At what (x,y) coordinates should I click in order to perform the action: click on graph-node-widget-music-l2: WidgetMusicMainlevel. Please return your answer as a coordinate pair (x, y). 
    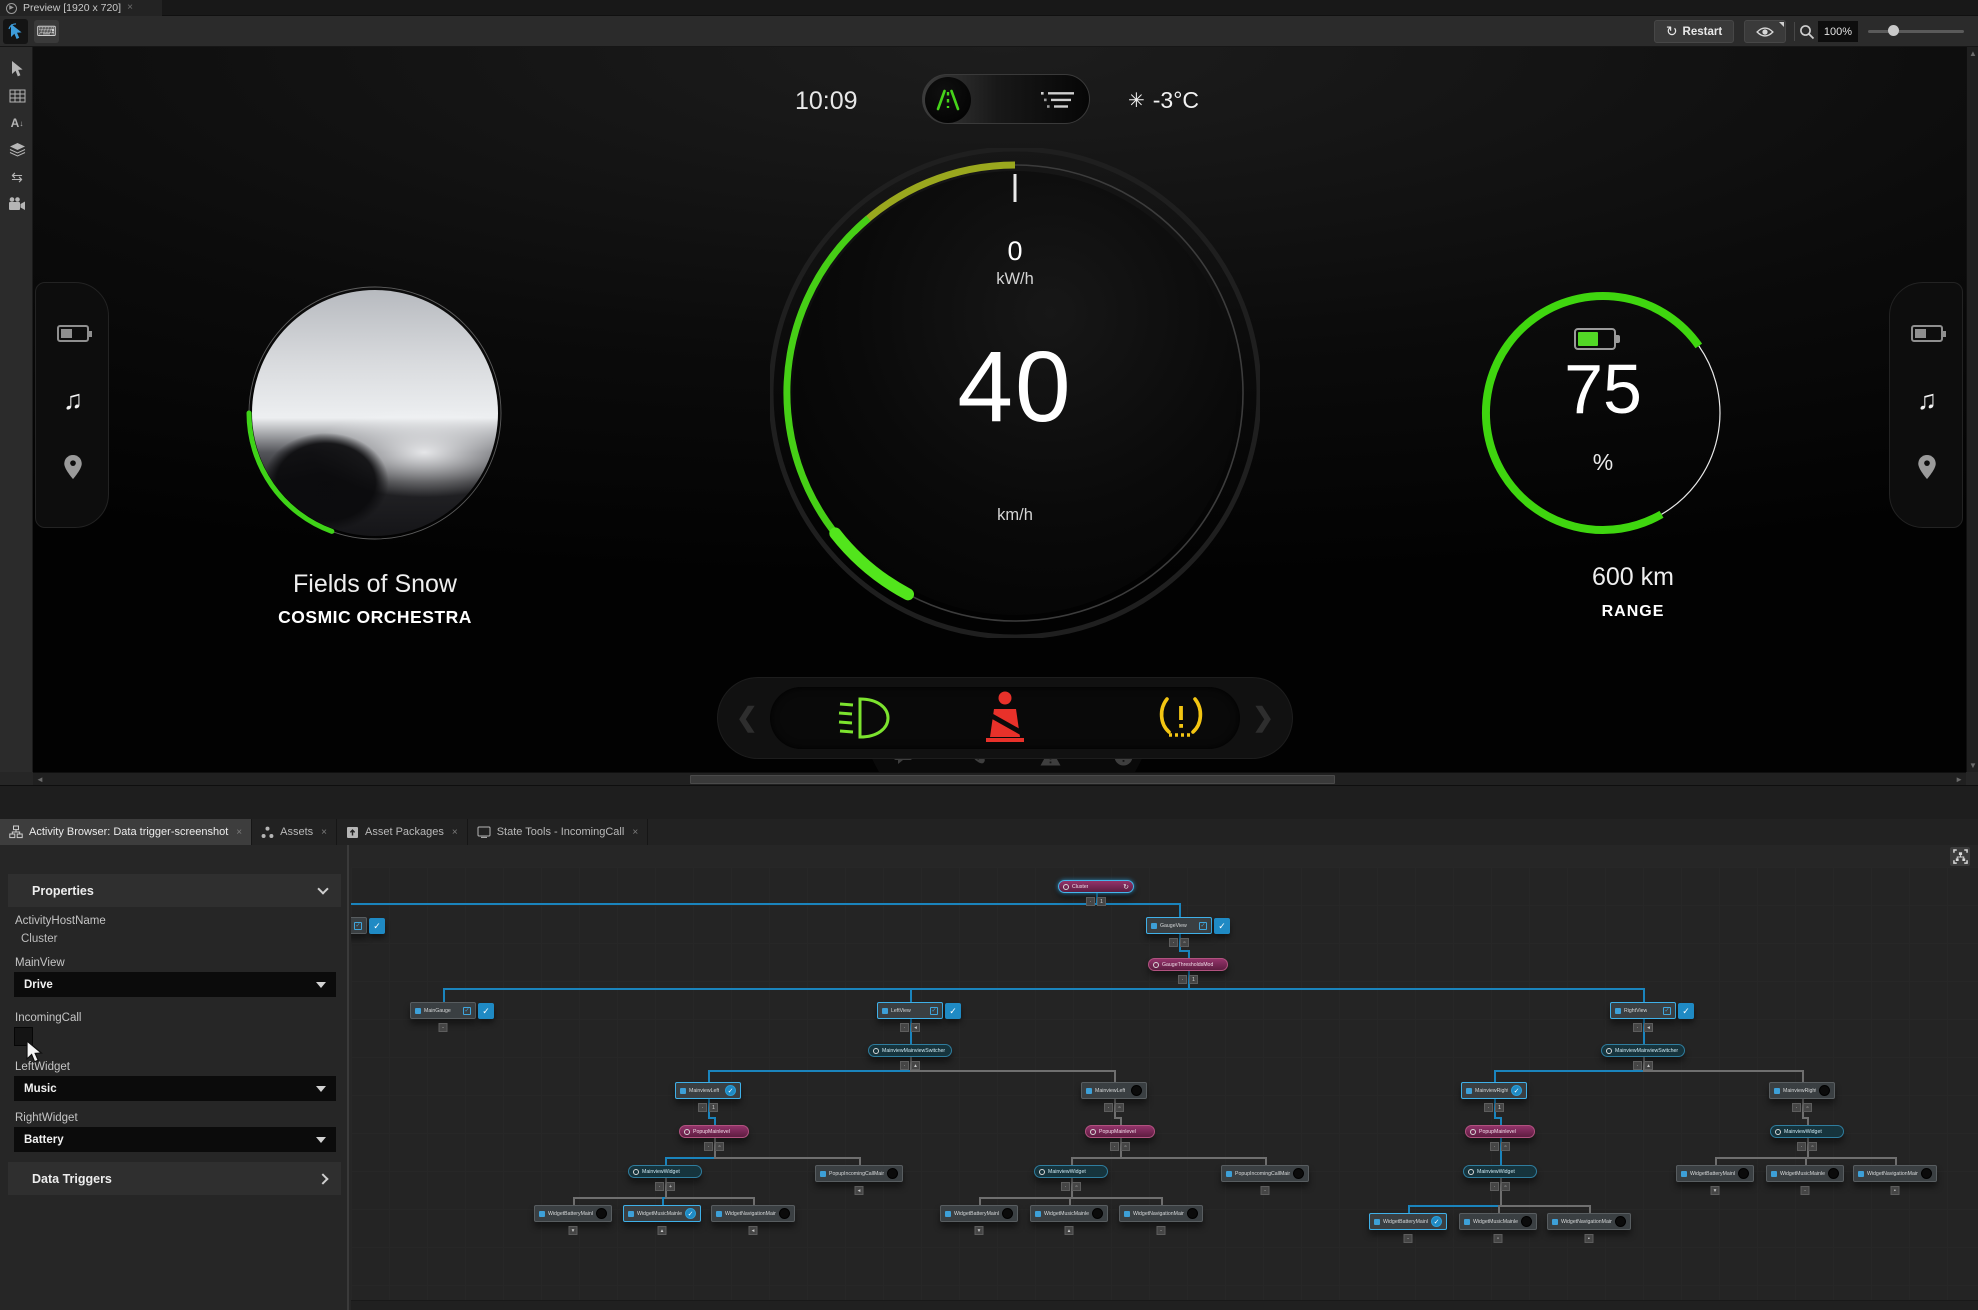
    Looking at the image, I should click on (1069, 1213).